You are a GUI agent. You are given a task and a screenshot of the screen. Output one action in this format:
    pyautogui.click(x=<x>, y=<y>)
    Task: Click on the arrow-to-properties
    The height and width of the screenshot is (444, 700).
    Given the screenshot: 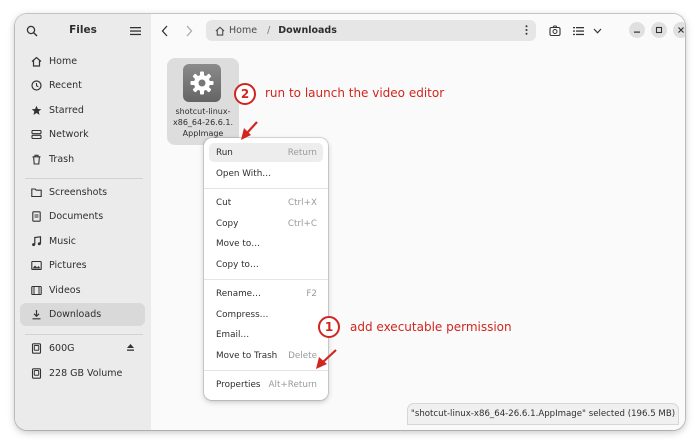 What is the action you would take?
    pyautogui.click(x=326, y=359)
    